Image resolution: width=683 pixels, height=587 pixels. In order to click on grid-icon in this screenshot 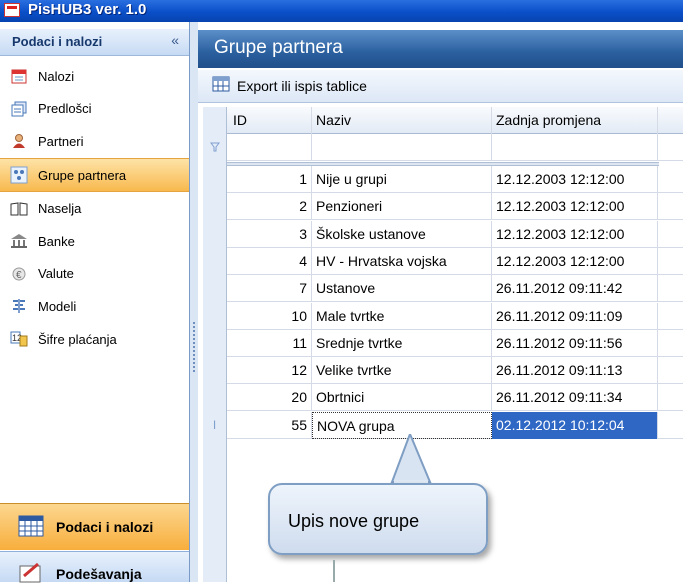, I will do `click(31, 527)`.